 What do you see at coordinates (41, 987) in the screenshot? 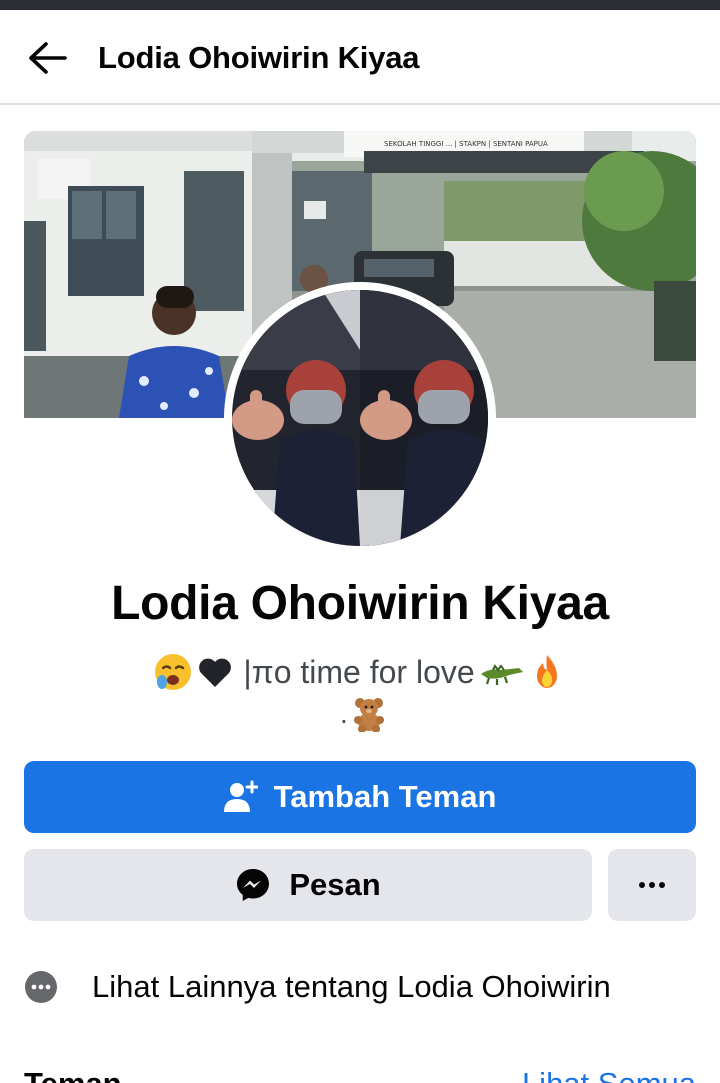
I see `more-circle-icon` at bounding box center [41, 987].